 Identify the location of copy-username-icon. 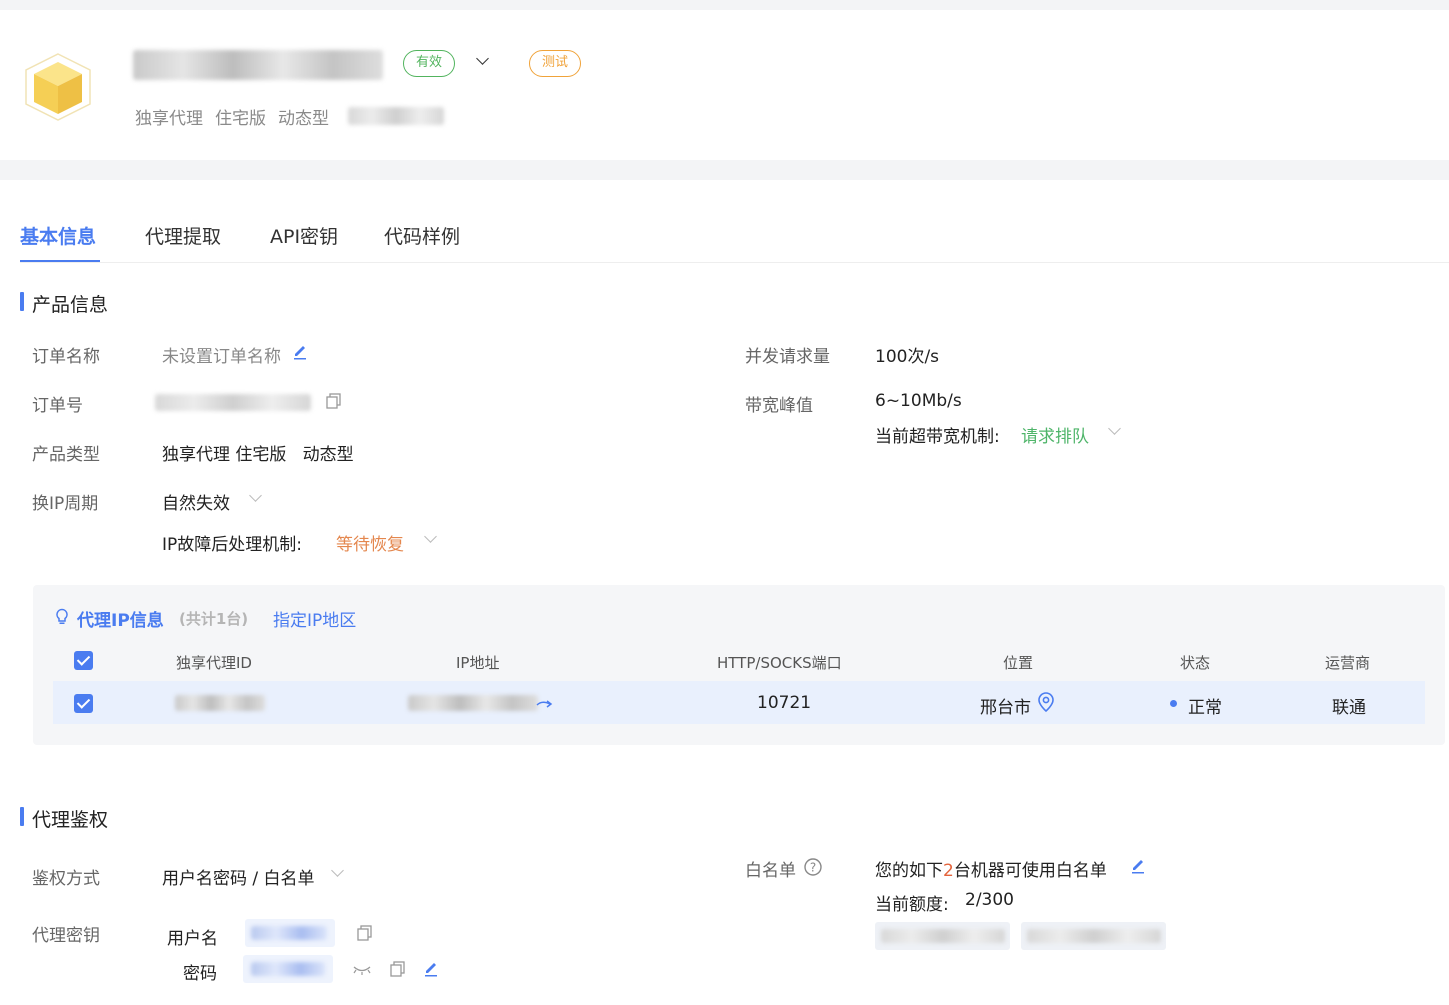
(365, 933).